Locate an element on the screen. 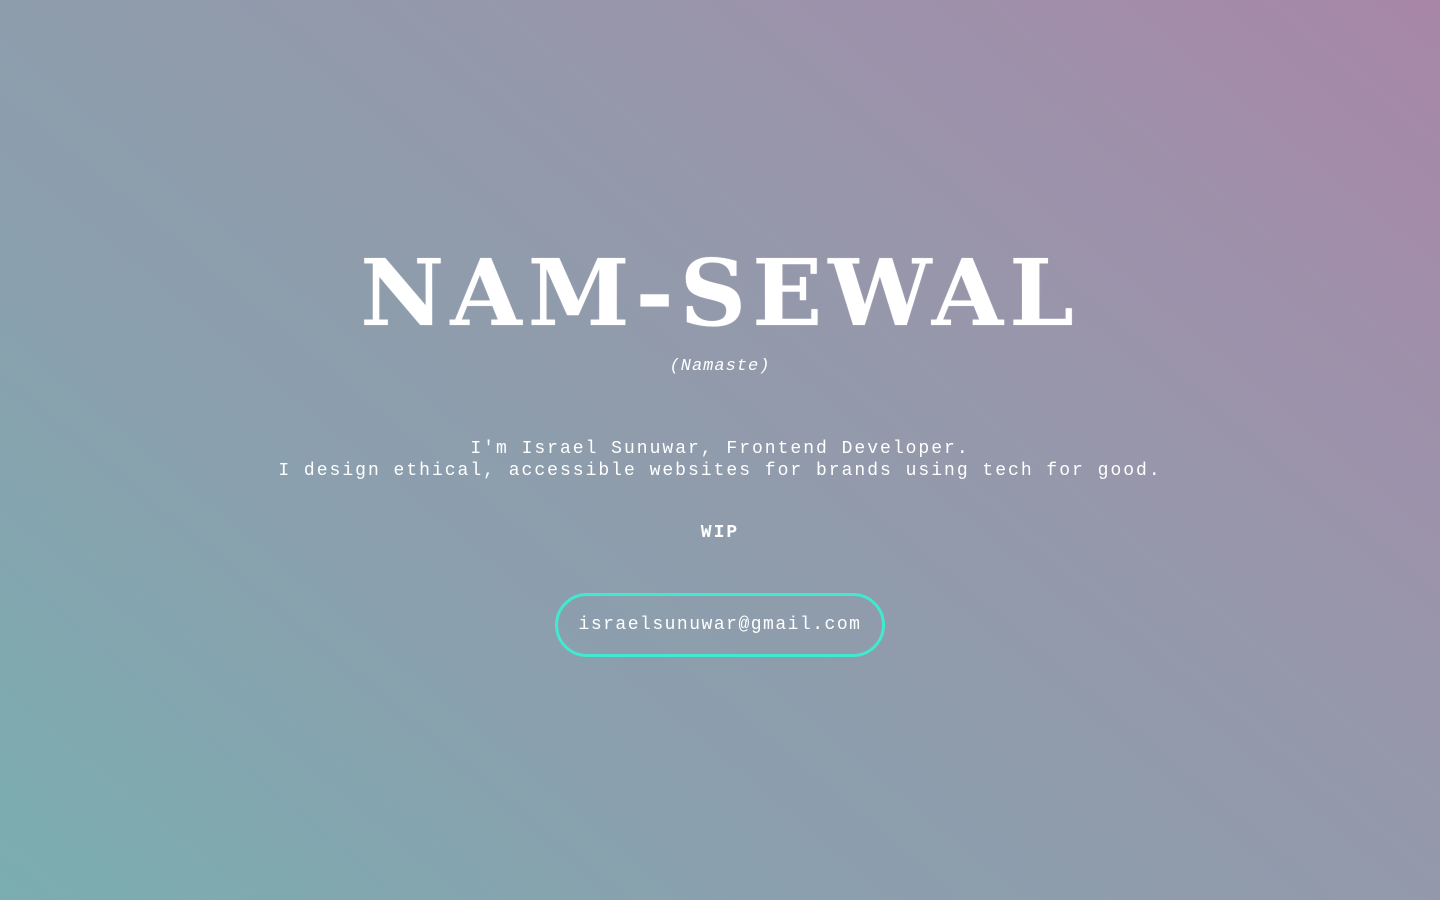  email-button: israelsunuwar@gmail.com is located at coordinates (720, 625).